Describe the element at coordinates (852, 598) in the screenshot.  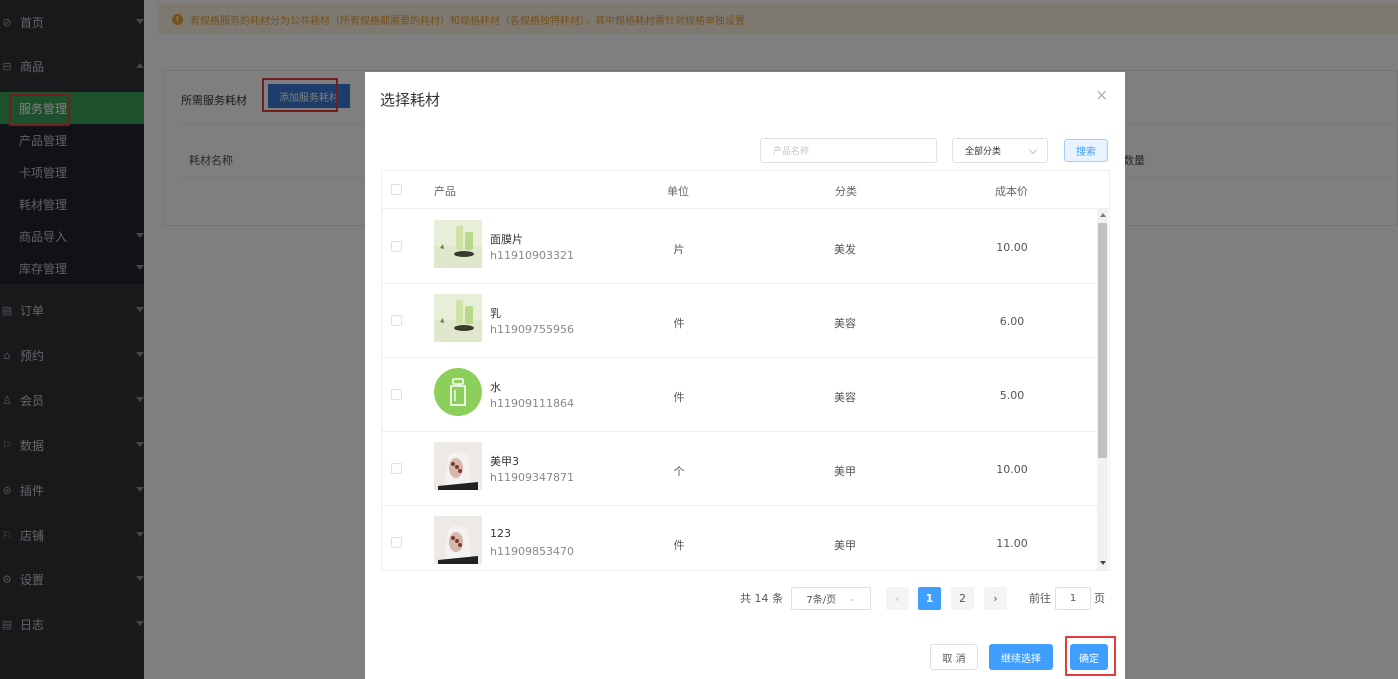
I see `chevron-down-icon: ⌄` at that location.